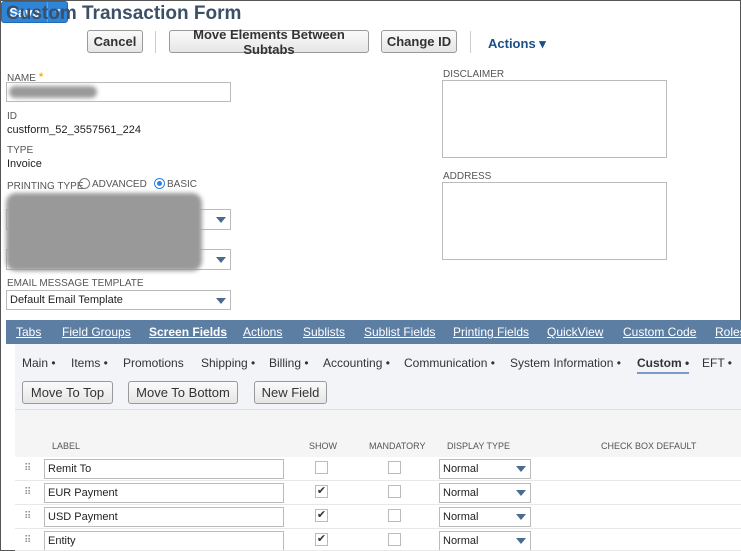 The height and width of the screenshot is (551, 741). I want to click on tab-sublists: Sublists, so click(324, 332).